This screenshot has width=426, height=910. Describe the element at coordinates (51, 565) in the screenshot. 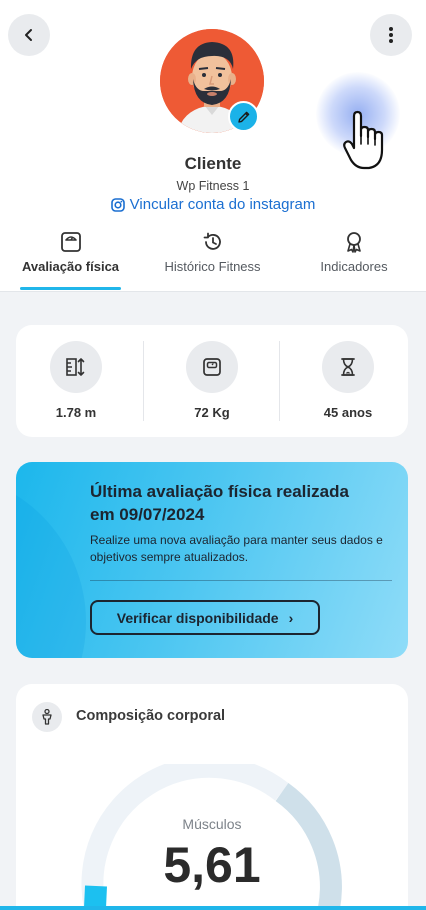

I see `decorative-arc` at that location.